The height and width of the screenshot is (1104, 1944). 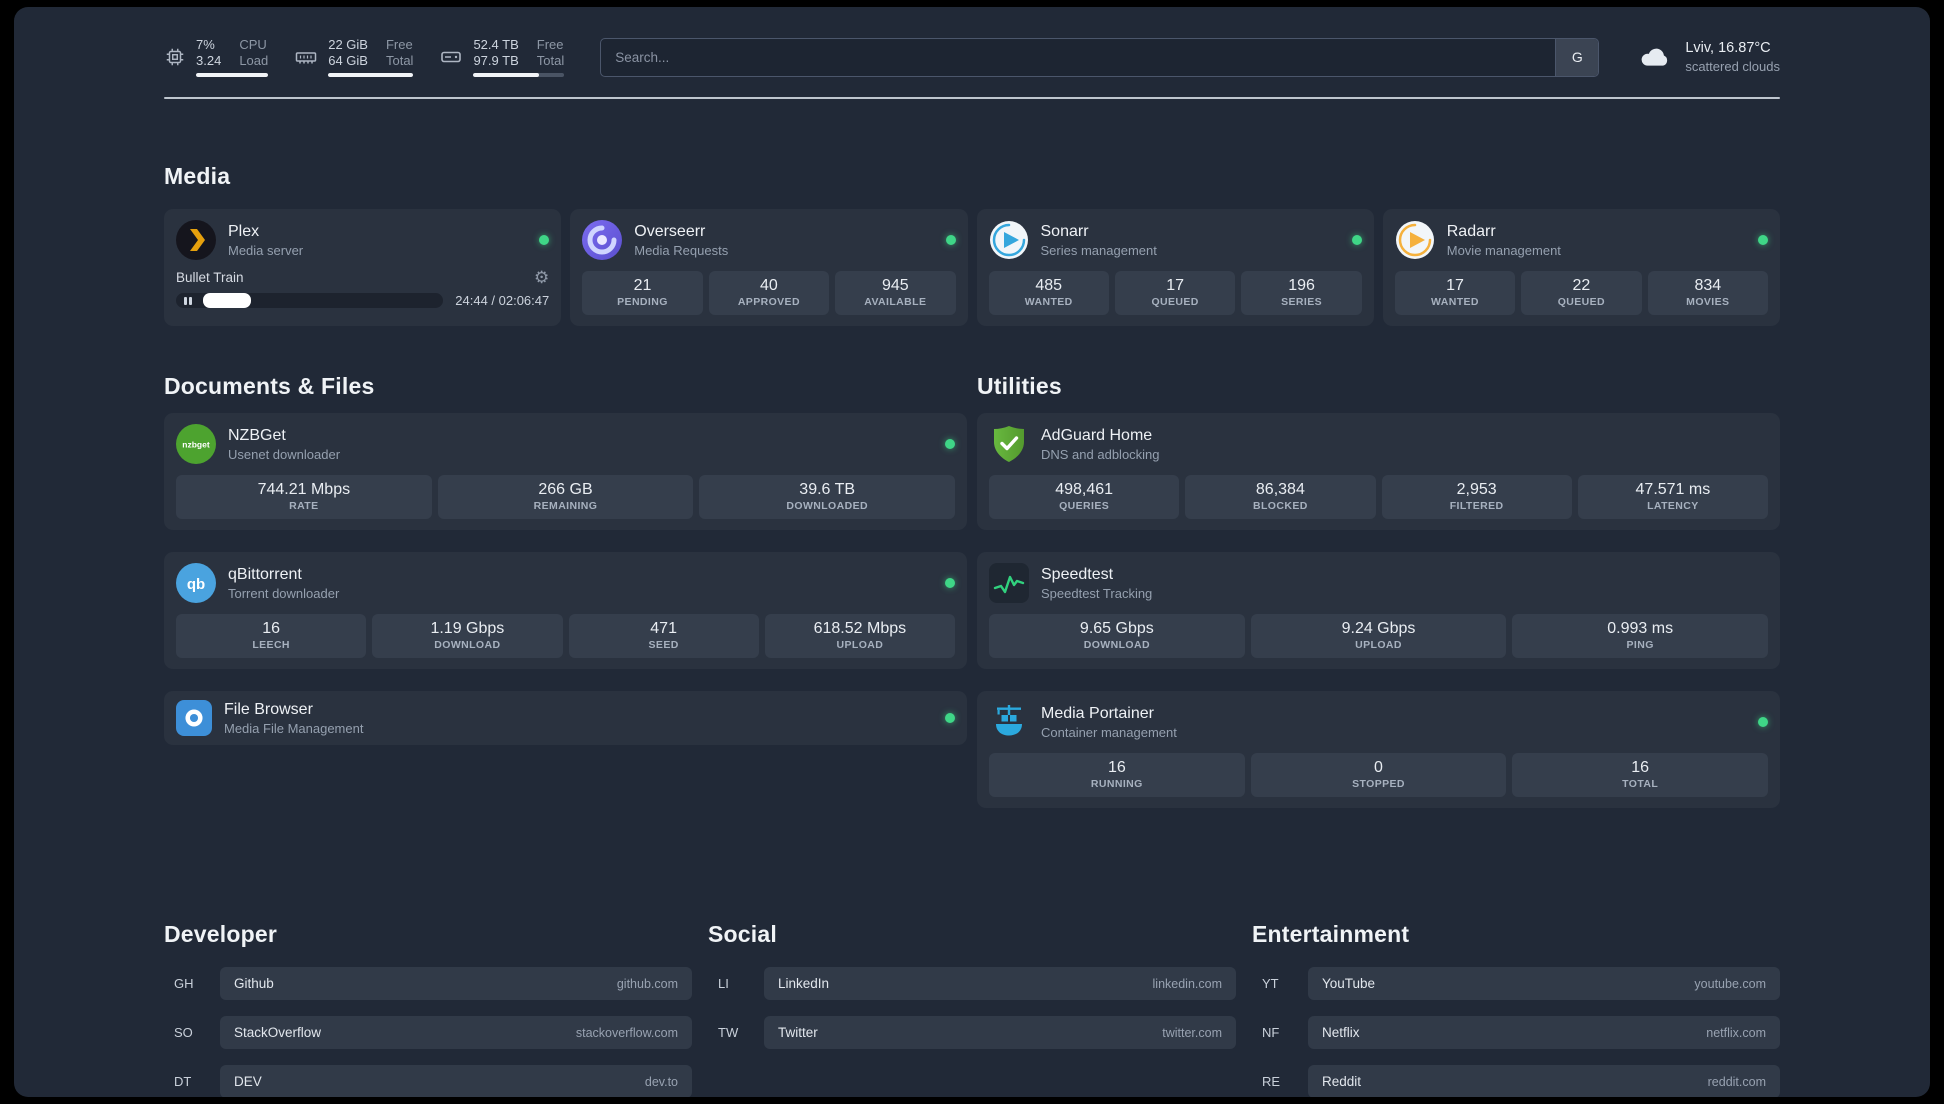 What do you see at coordinates (175, 57) in the screenshot?
I see `cpu-icon` at bounding box center [175, 57].